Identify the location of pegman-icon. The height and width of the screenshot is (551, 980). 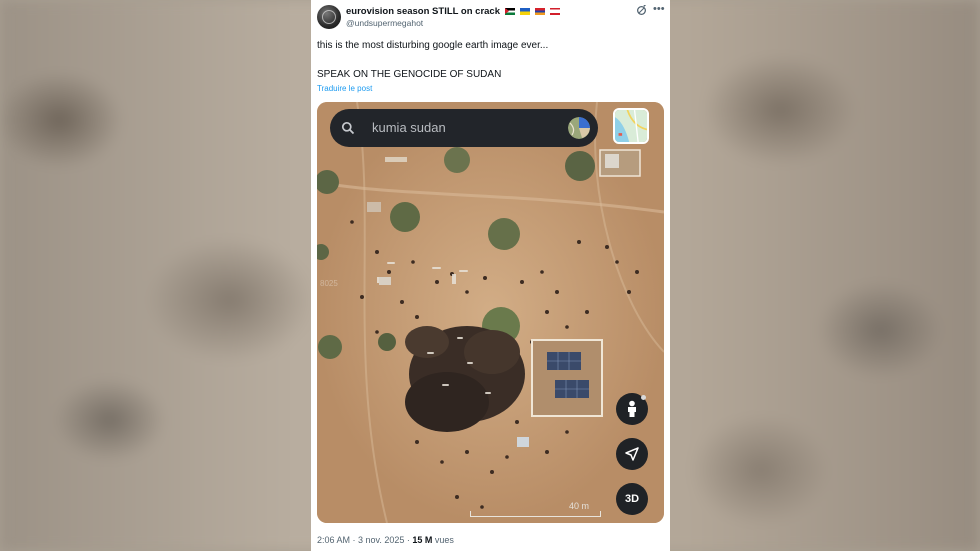
(632, 408).